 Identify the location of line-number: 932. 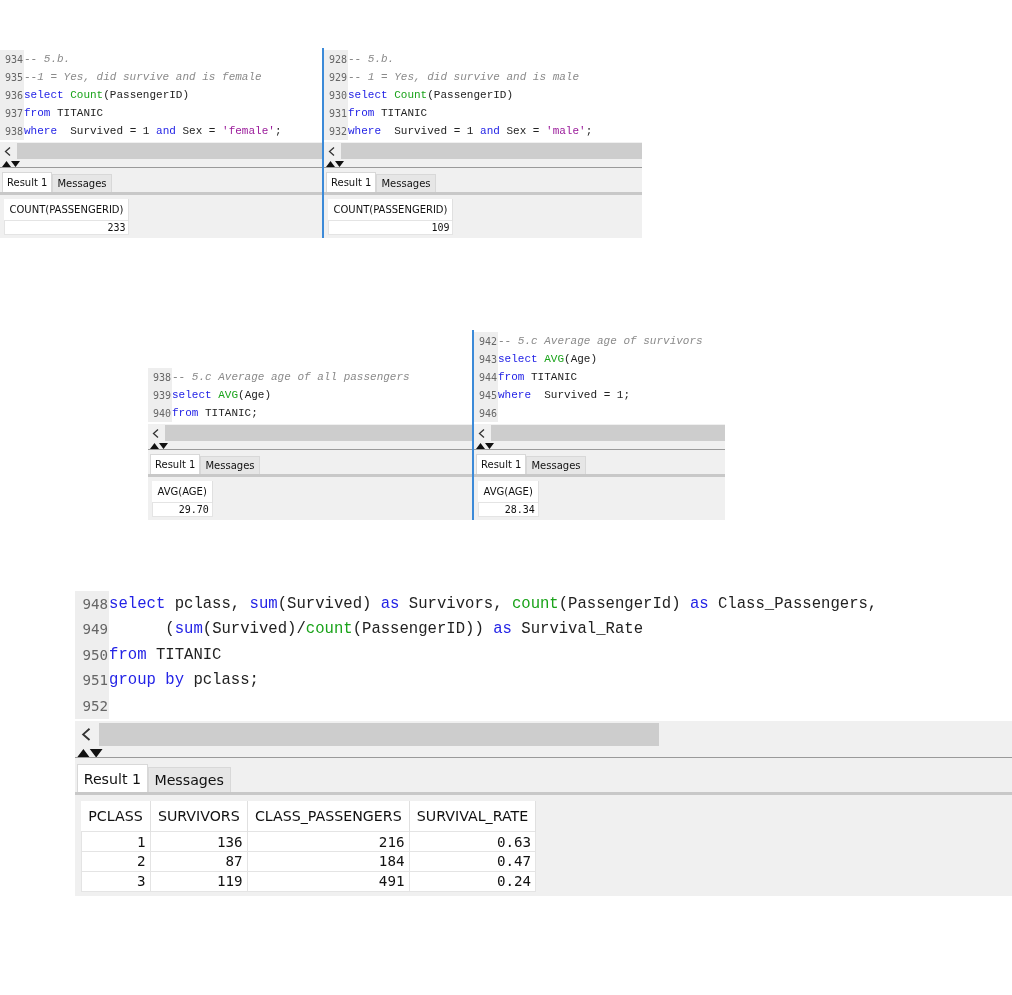
(336, 131).